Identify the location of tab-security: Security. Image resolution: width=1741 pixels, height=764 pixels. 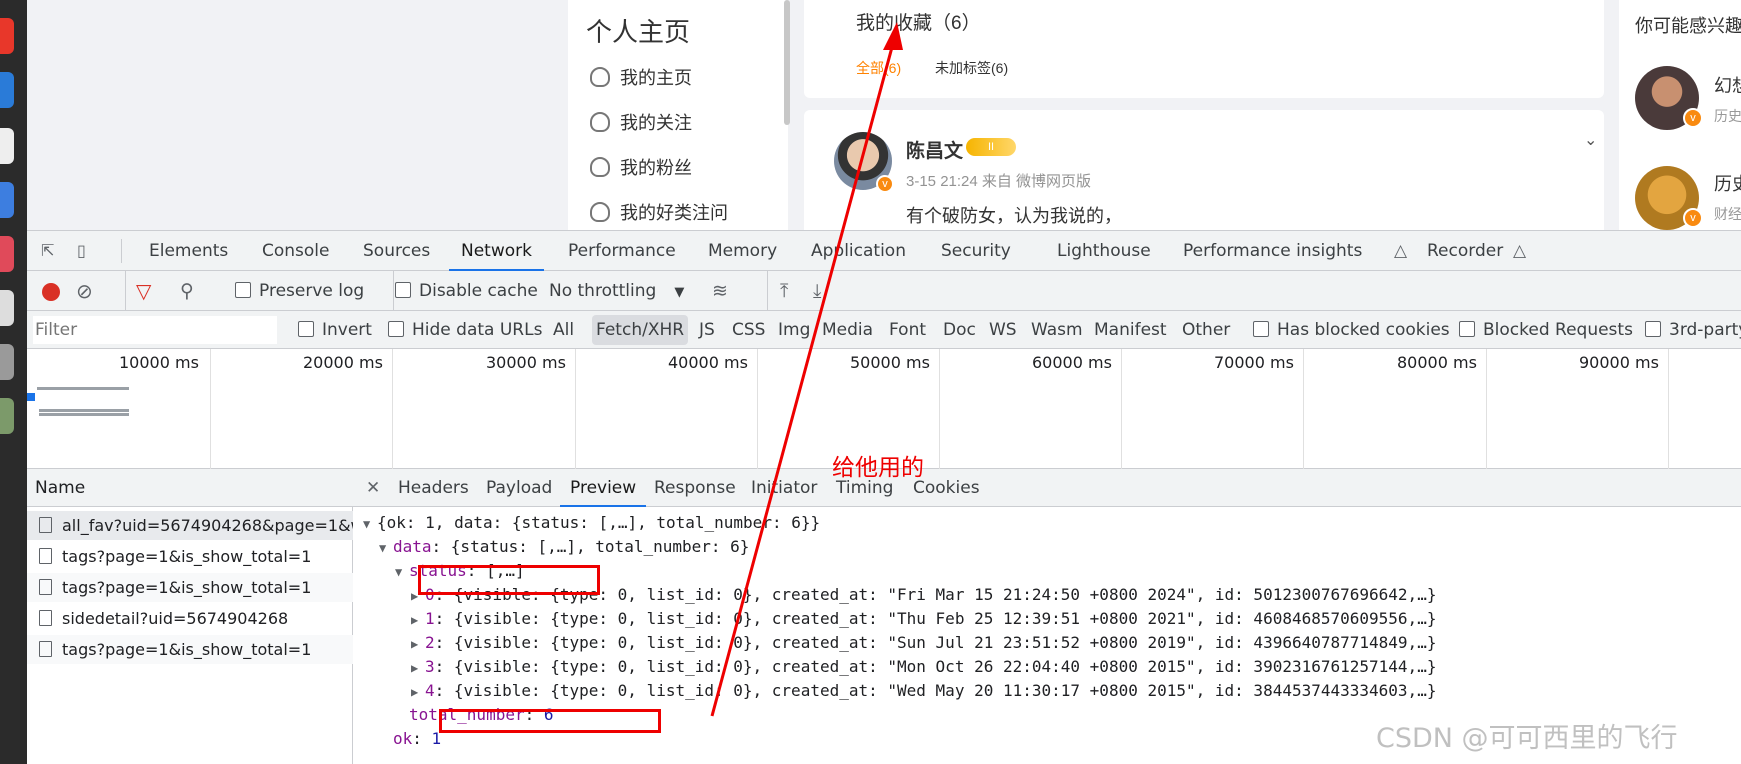
(976, 251).